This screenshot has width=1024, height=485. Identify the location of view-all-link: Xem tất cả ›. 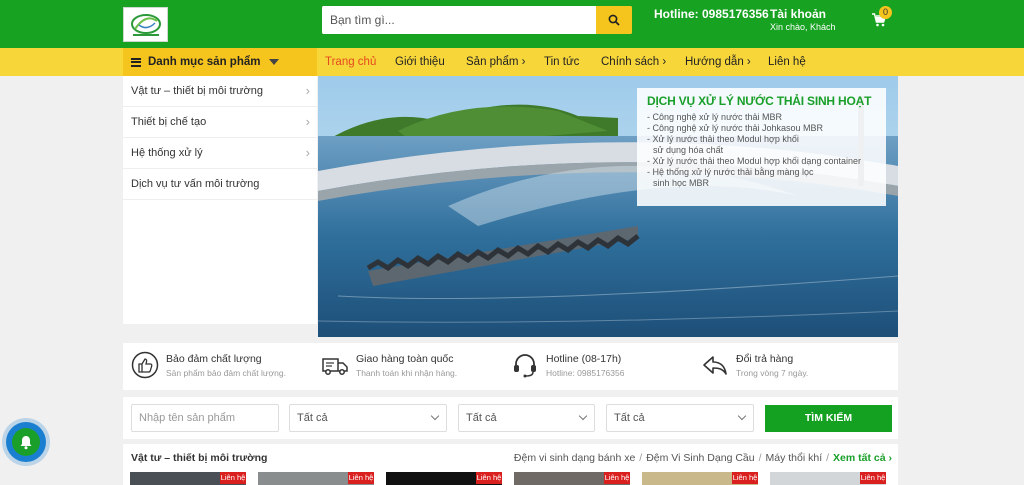
(862, 458).